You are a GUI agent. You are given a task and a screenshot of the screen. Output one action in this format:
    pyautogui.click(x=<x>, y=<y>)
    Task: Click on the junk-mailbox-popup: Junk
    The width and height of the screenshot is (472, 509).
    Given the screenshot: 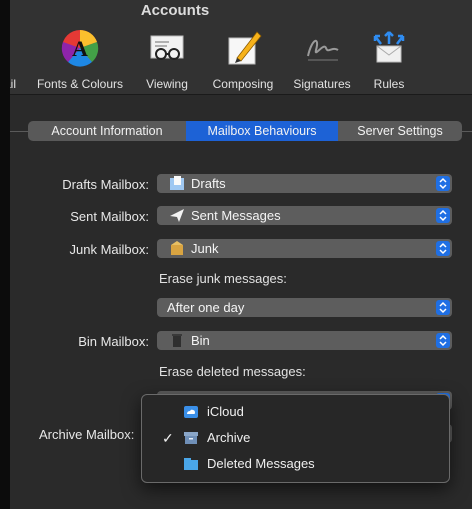 What is the action you would take?
    pyautogui.click(x=304, y=248)
    